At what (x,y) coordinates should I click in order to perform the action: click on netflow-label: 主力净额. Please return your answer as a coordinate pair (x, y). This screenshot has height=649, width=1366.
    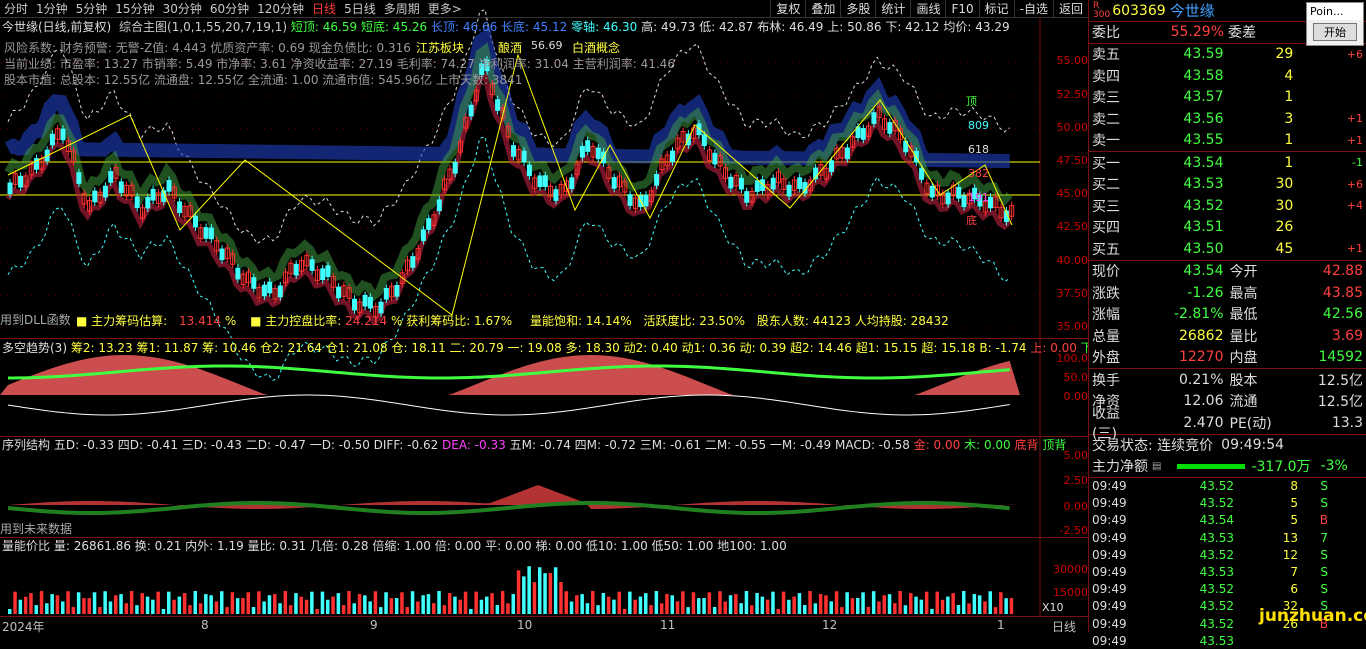
    Looking at the image, I should click on (1120, 466).